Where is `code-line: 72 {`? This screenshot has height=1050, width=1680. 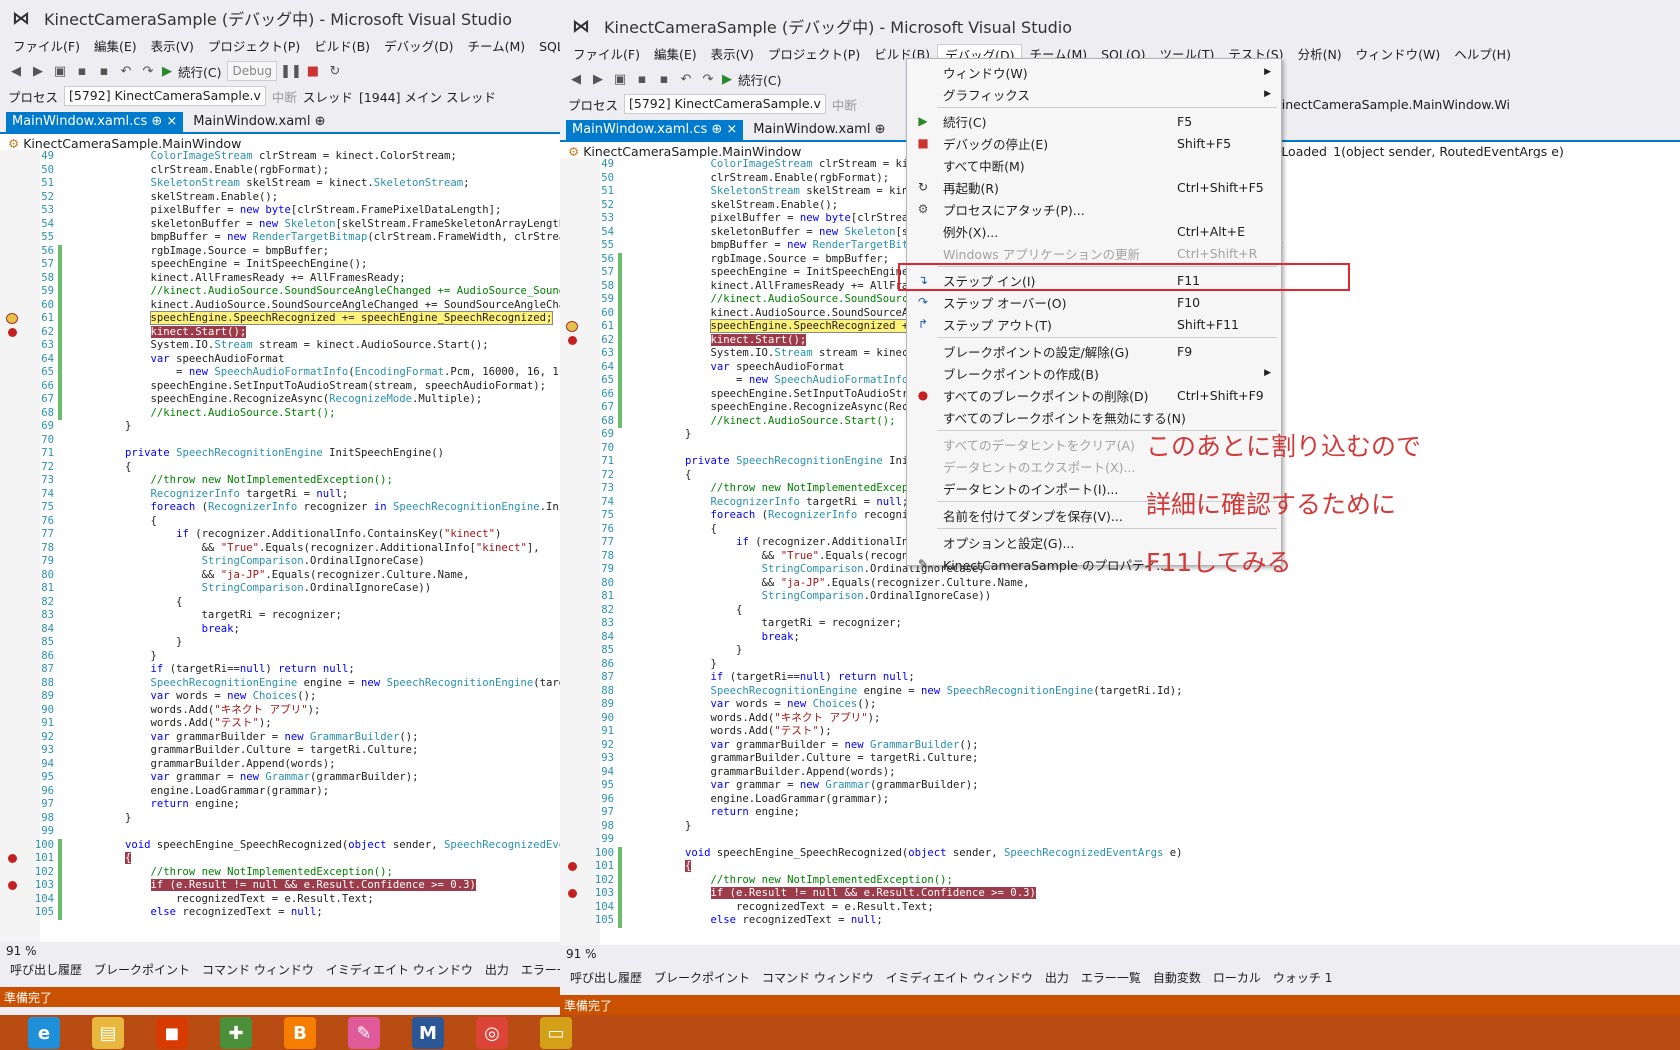 code-line: 72 { is located at coordinates (280, 468).